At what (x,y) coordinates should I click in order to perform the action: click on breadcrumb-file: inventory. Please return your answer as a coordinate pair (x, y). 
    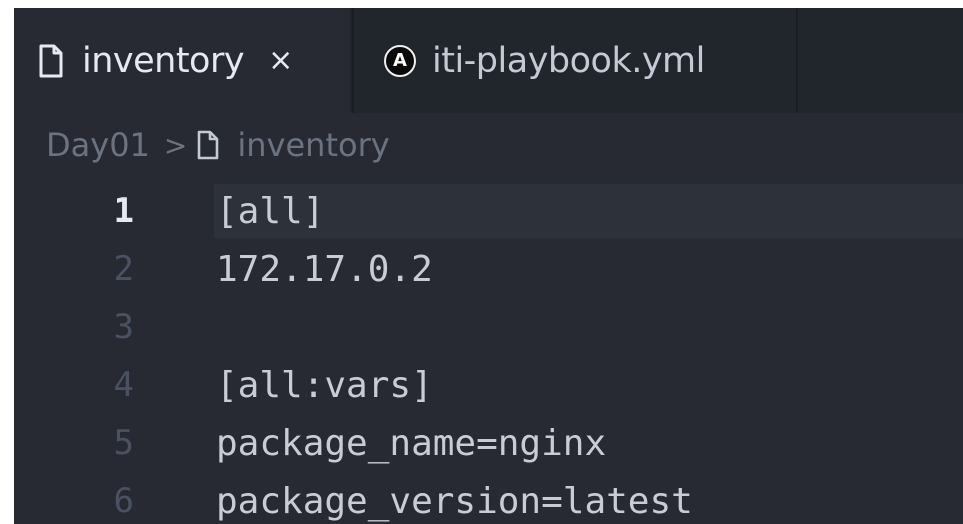
    Looking at the image, I should click on (313, 145).